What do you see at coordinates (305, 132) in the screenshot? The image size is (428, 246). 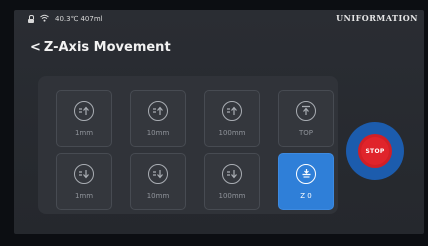 I see `tile-label: TOP` at bounding box center [305, 132].